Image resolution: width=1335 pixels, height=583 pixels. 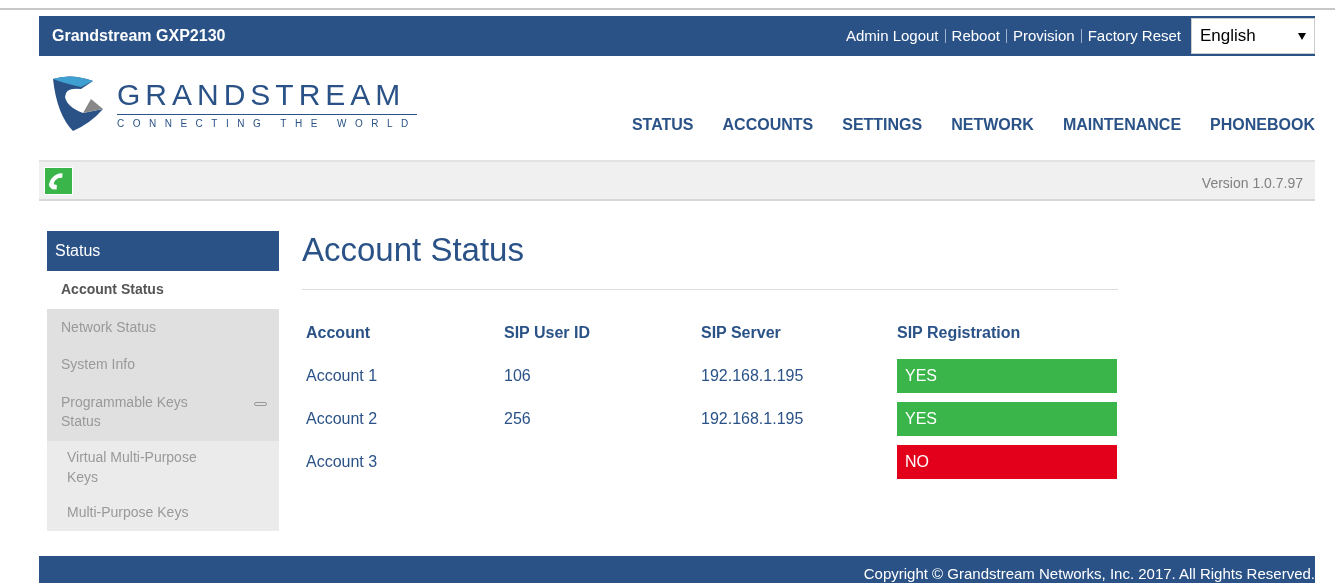 What do you see at coordinates (518, 376) in the screenshot?
I see `table-cell-text: 106` at bounding box center [518, 376].